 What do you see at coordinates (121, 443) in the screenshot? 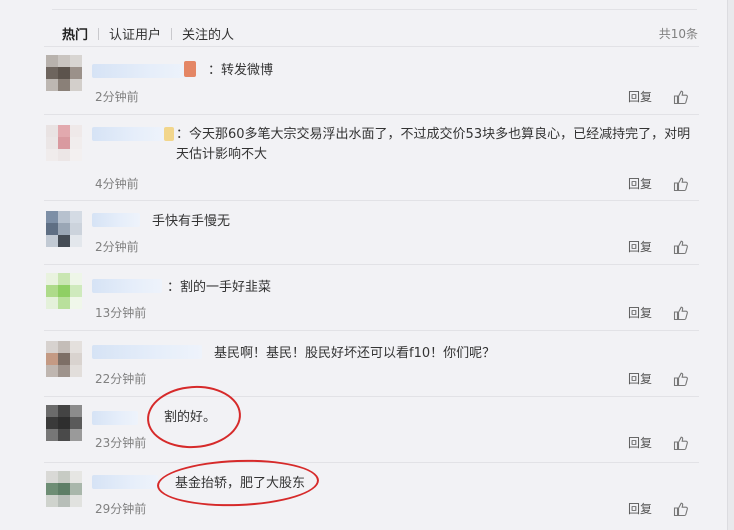
I see `comment-time: 23分钟前` at bounding box center [121, 443].